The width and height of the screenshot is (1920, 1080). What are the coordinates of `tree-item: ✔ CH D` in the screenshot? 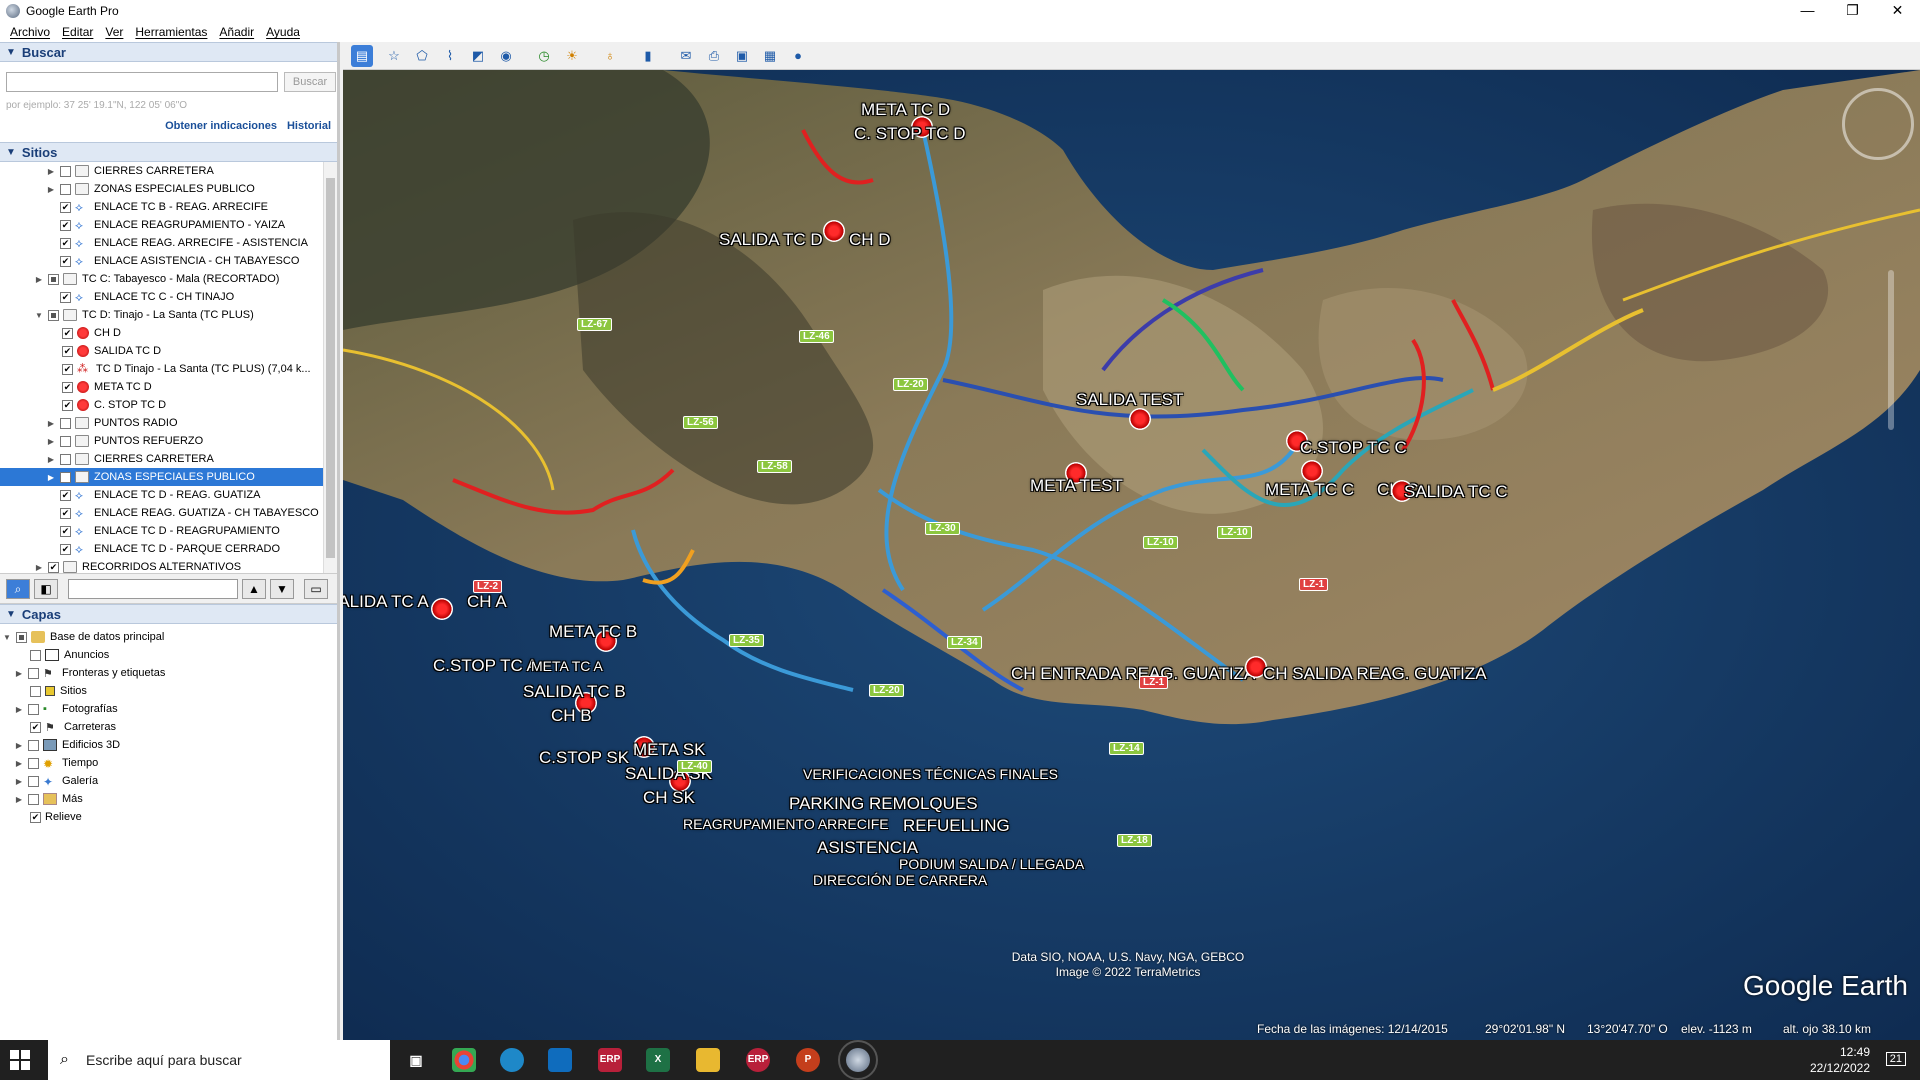 It's located at (197, 333).